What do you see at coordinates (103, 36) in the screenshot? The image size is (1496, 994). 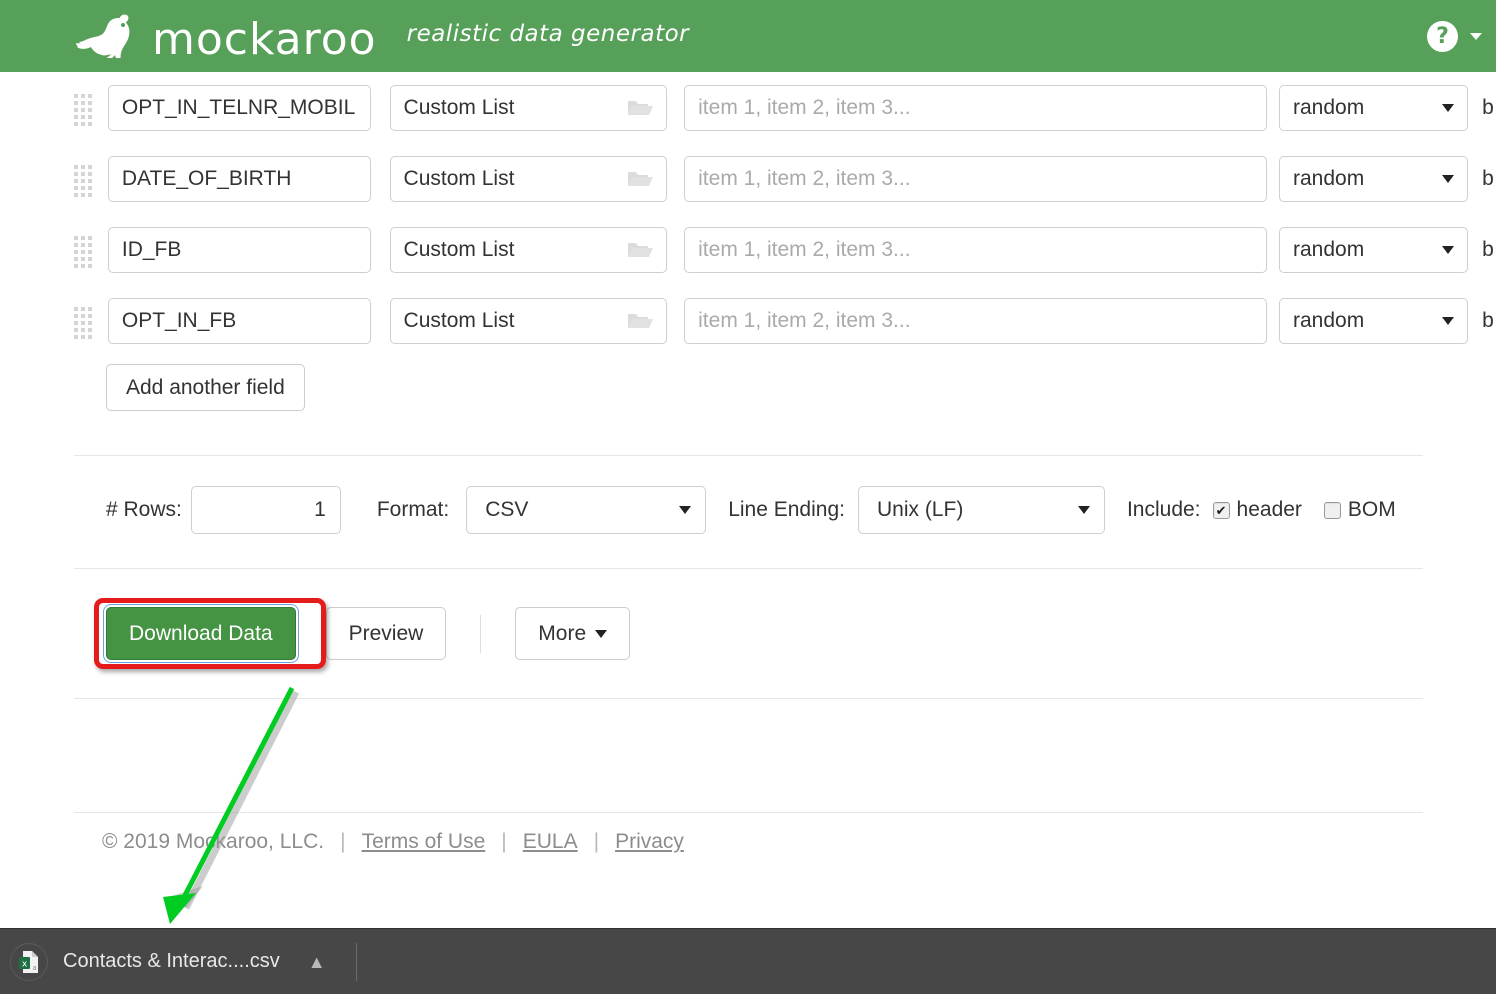 I see `kangaroo-logo-icon` at bounding box center [103, 36].